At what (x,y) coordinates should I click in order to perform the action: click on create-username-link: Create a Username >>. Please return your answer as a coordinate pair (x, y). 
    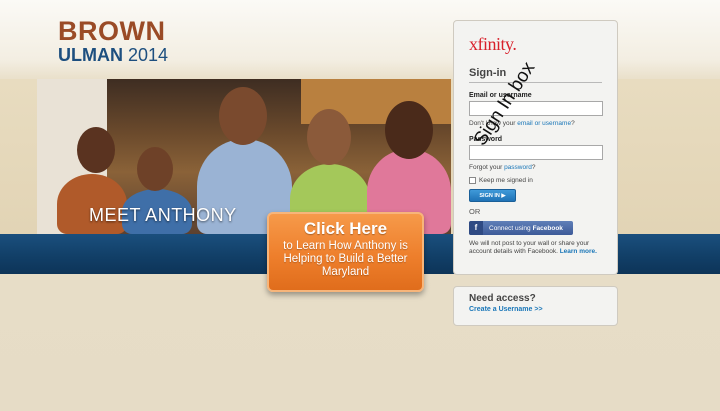
    Looking at the image, I should click on (535, 309).